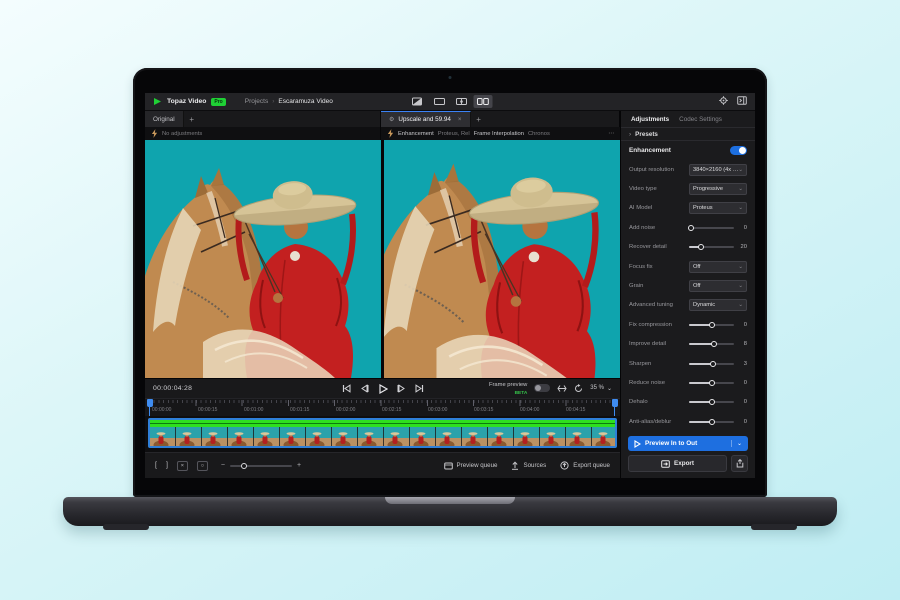 The image size is (900, 600). I want to click on upscaled-video-preview, so click(502, 259).